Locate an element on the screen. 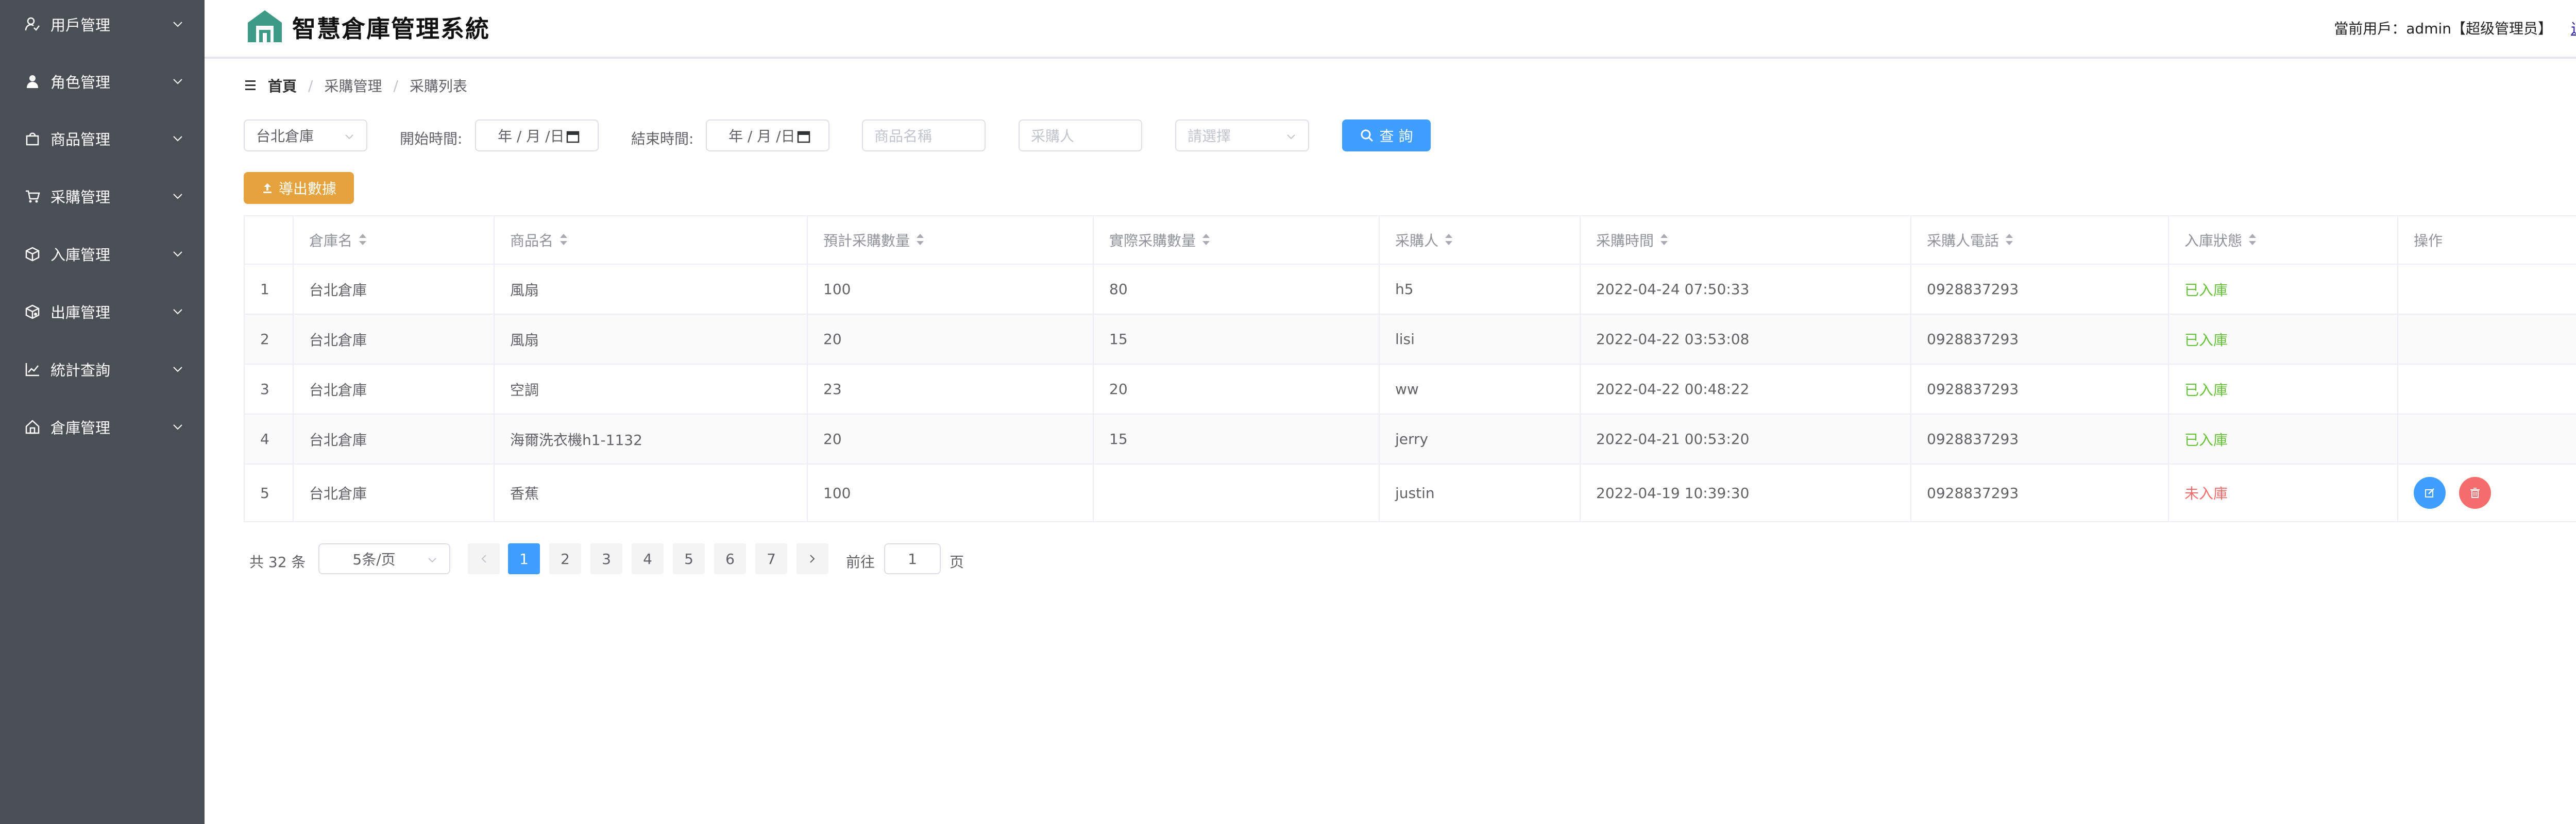  warehouse-select-value: 台北倉庫 is located at coordinates (285, 137).